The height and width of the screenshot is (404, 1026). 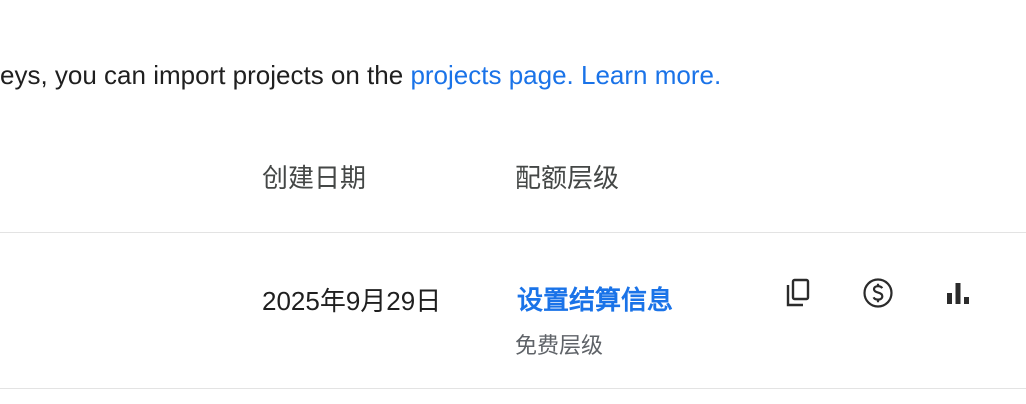 I want to click on created-date-cell: 2025年9月29日, so click(x=352, y=301).